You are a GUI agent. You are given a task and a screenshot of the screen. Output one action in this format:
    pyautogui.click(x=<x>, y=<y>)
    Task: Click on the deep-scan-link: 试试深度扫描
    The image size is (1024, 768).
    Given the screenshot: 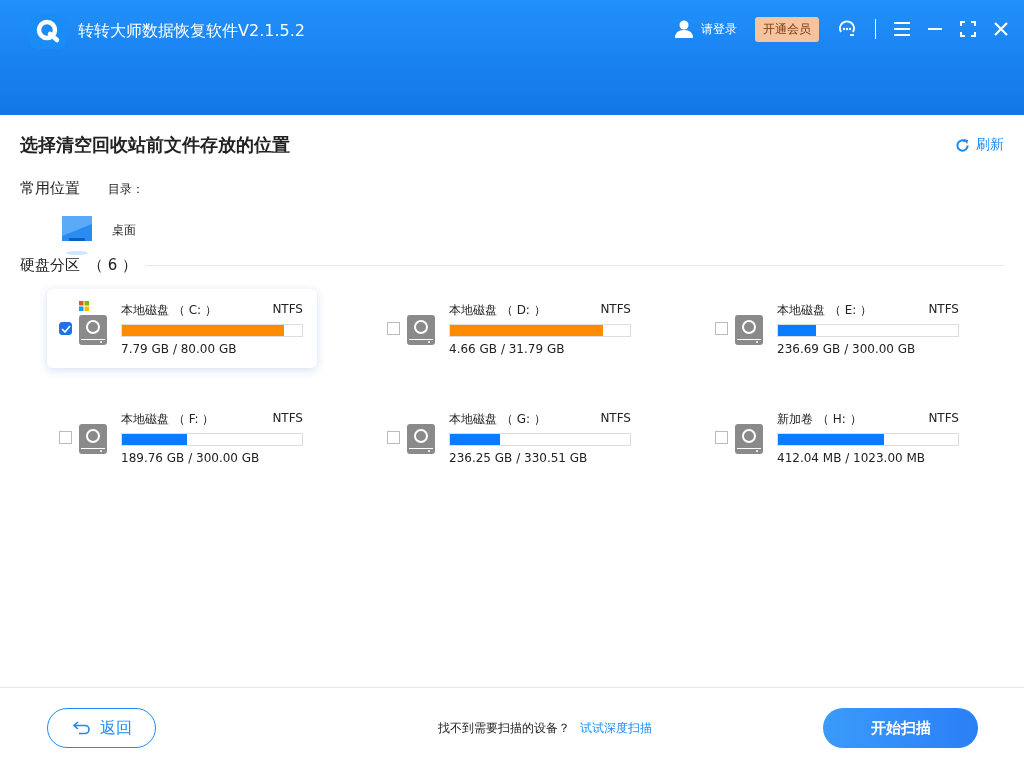 What is the action you would take?
    pyautogui.click(x=615, y=728)
    